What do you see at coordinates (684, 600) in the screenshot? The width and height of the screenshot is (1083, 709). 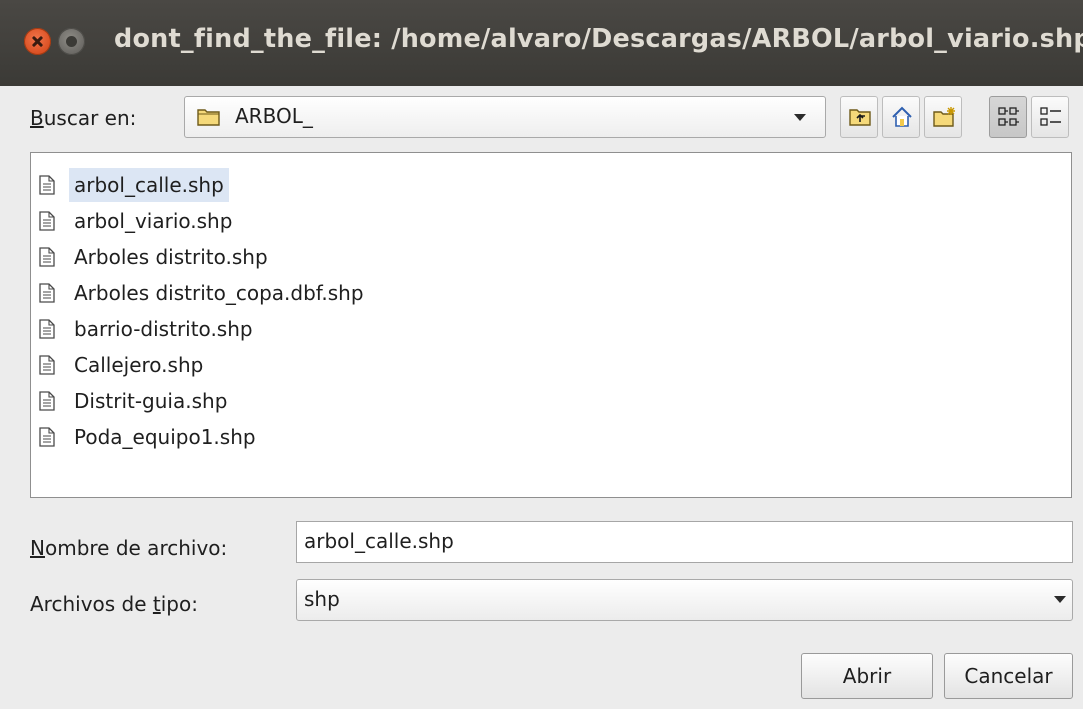 I see `filetype-select: shp` at bounding box center [684, 600].